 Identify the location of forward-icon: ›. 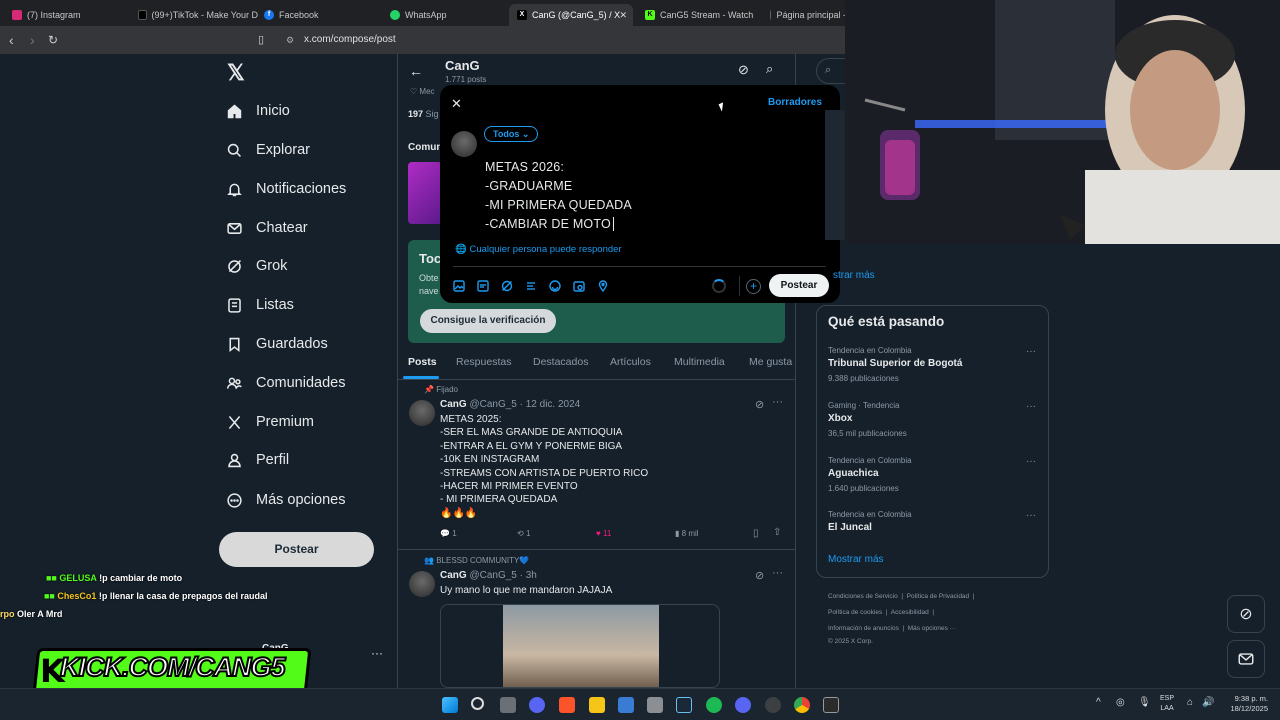
(32, 40).